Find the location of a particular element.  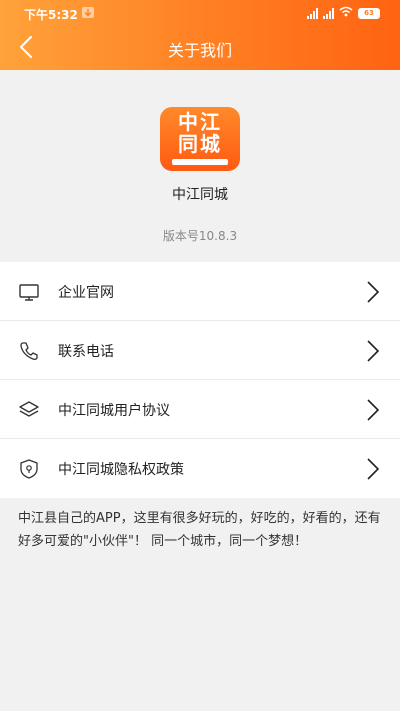

app-name: 中江同城 is located at coordinates (200, 195).